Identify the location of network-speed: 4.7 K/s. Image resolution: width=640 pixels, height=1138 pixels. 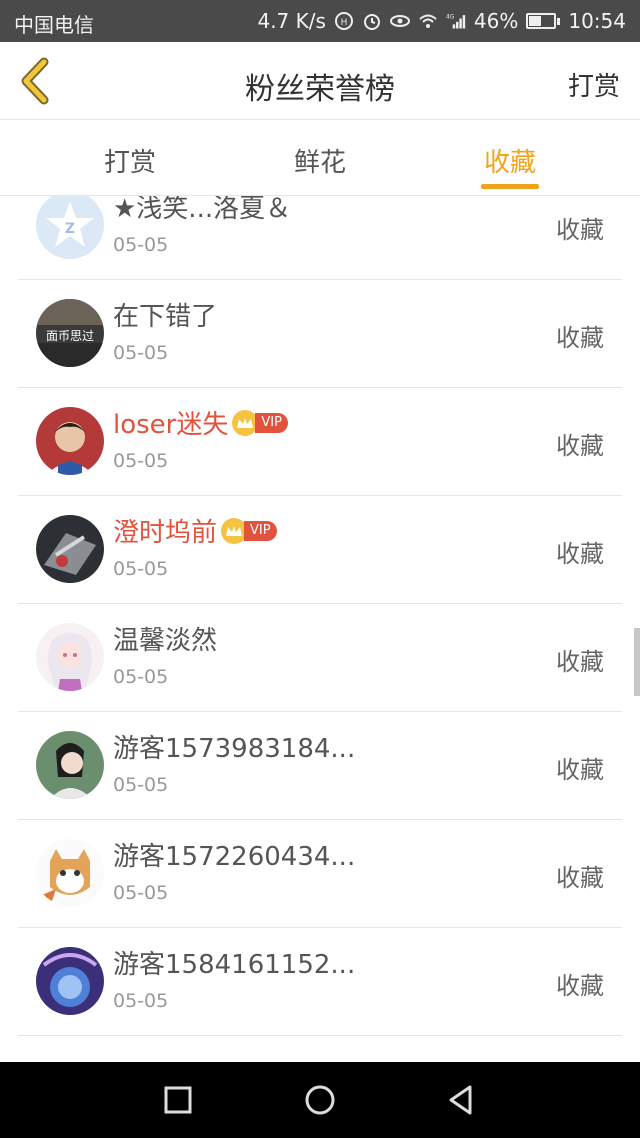
(291, 21).